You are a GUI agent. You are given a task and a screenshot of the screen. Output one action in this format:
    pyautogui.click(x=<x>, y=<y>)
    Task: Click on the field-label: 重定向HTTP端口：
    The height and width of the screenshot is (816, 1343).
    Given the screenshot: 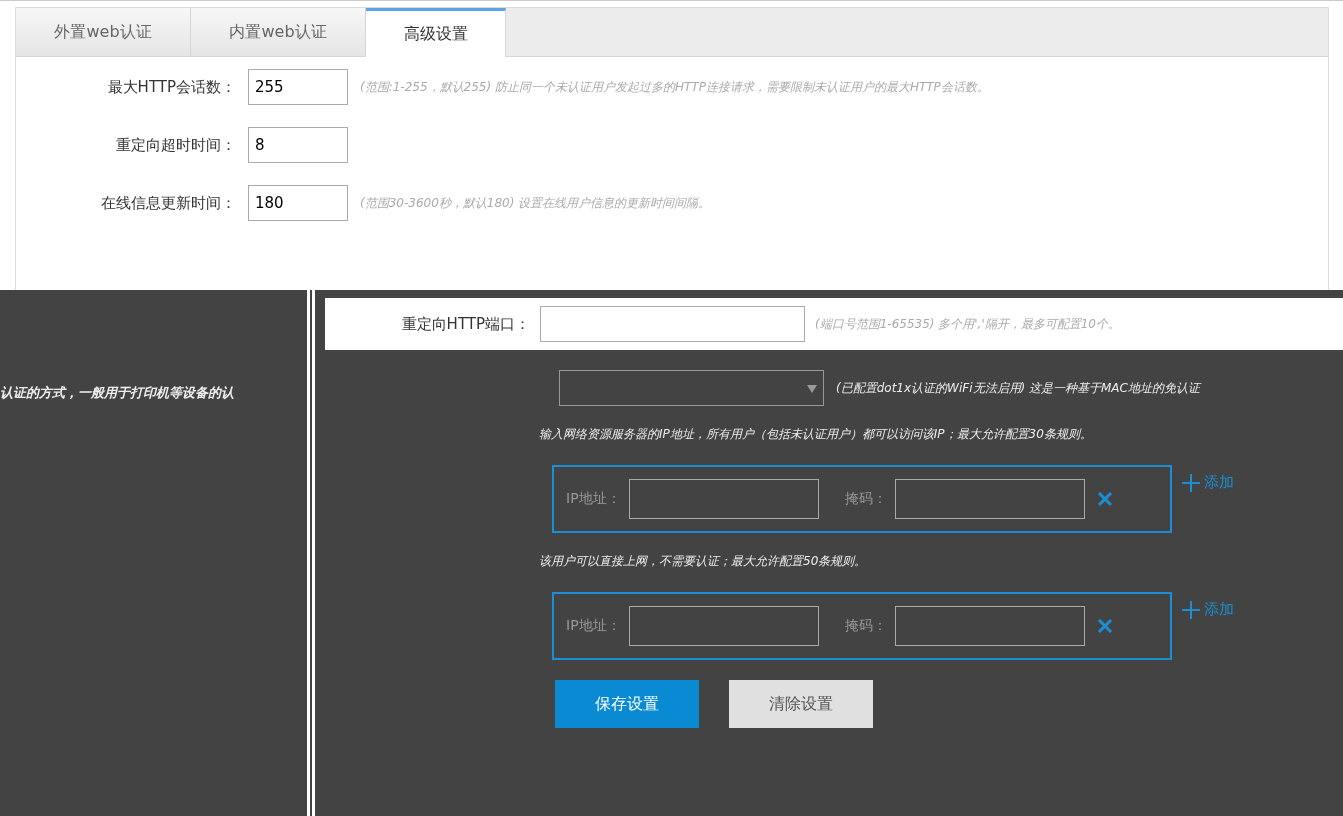 What is the action you would take?
    pyautogui.click(x=465, y=324)
    